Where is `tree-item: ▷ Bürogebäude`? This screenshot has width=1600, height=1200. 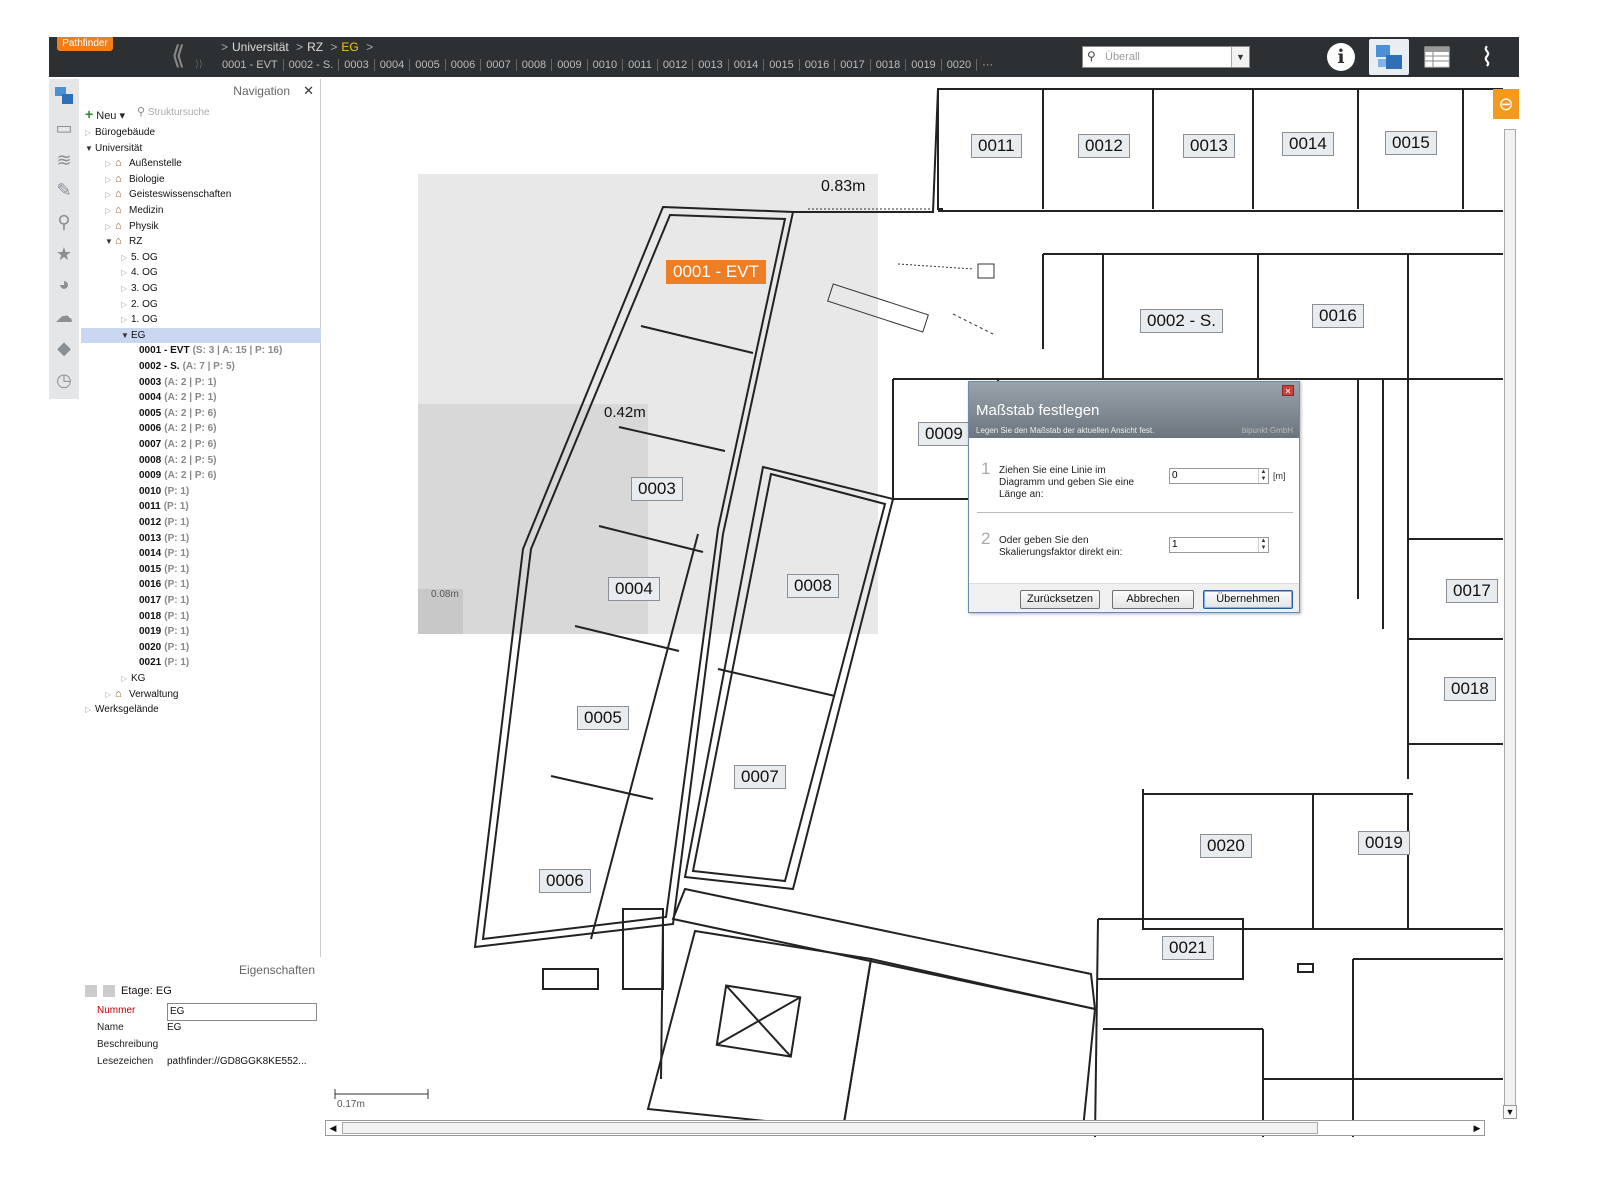 tree-item: ▷ Bürogebäude is located at coordinates (120, 132).